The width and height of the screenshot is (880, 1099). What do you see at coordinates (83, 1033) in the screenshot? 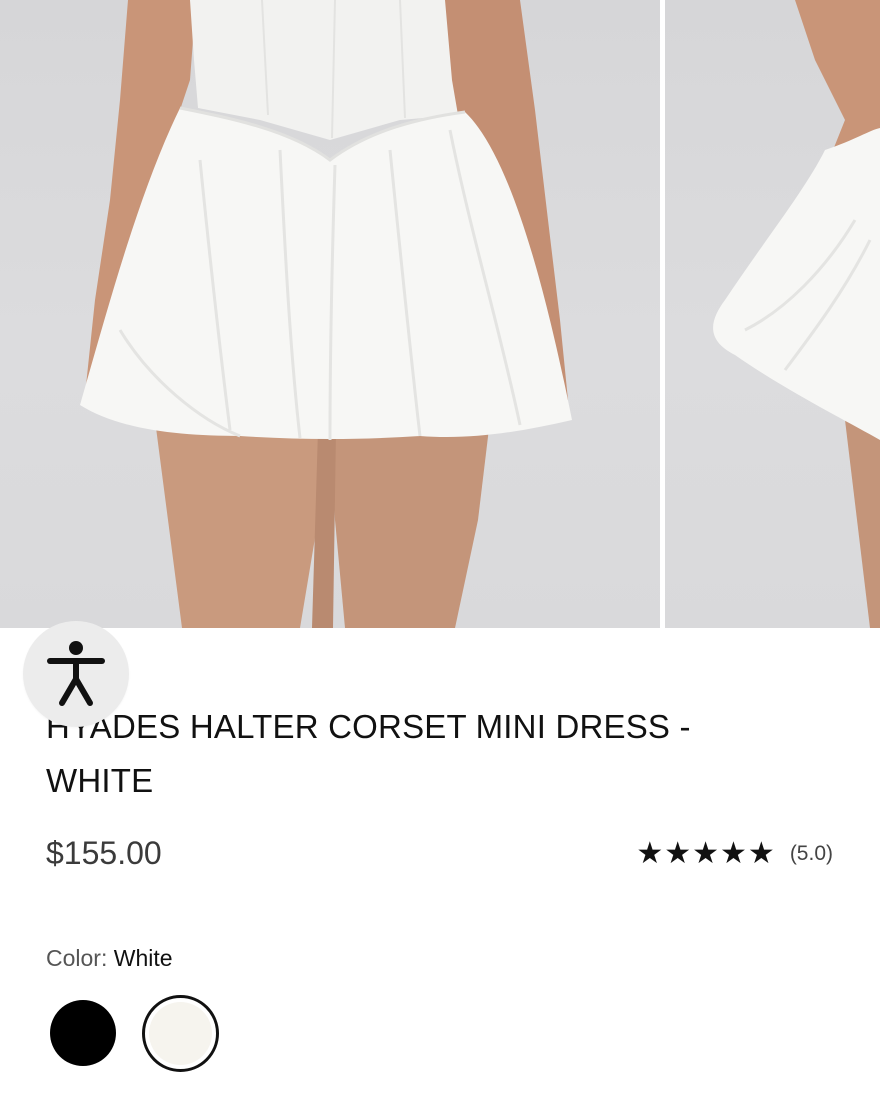
I see `color-swatch-black` at bounding box center [83, 1033].